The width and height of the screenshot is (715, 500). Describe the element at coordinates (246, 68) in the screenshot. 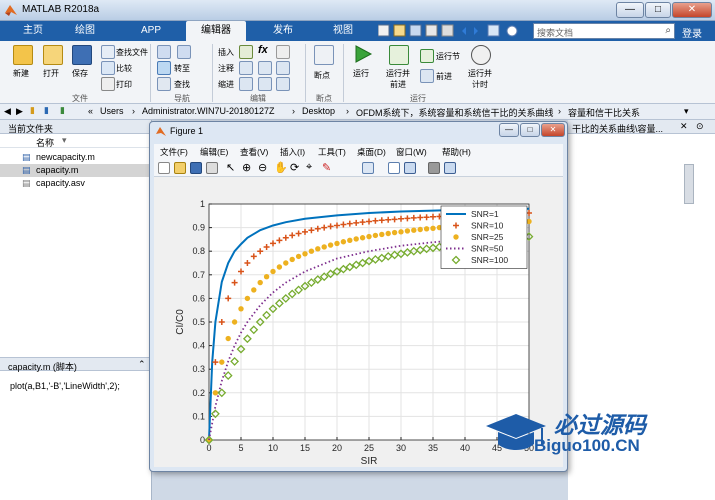

I see `comment-icon` at that location.